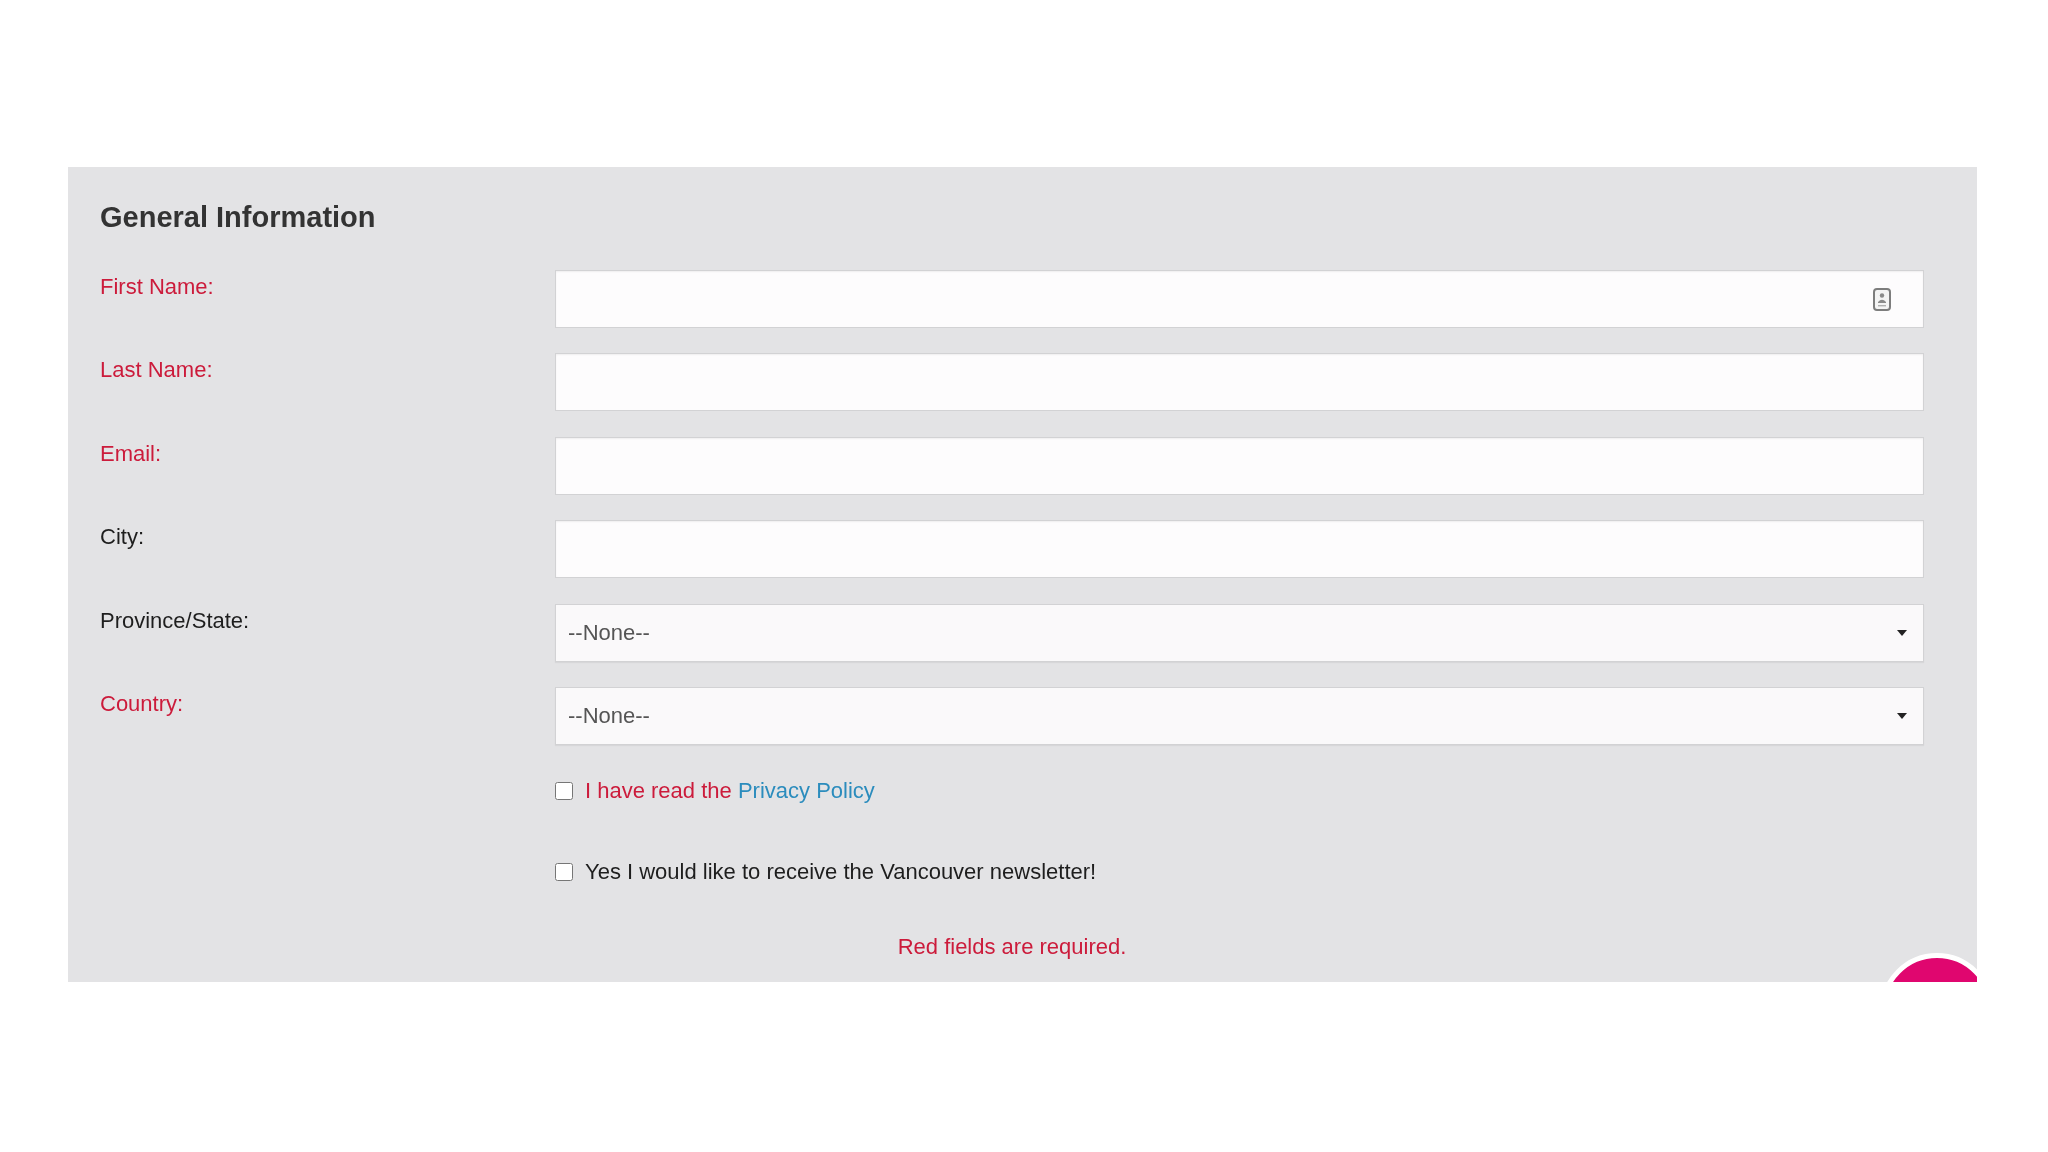 This screenshot has height=1152, width=2048. What do you see at coordinates (730, 790) in the screenshot?
I see `consent-text: I have read the Privacy Policy` at bounding box center [730, 790].